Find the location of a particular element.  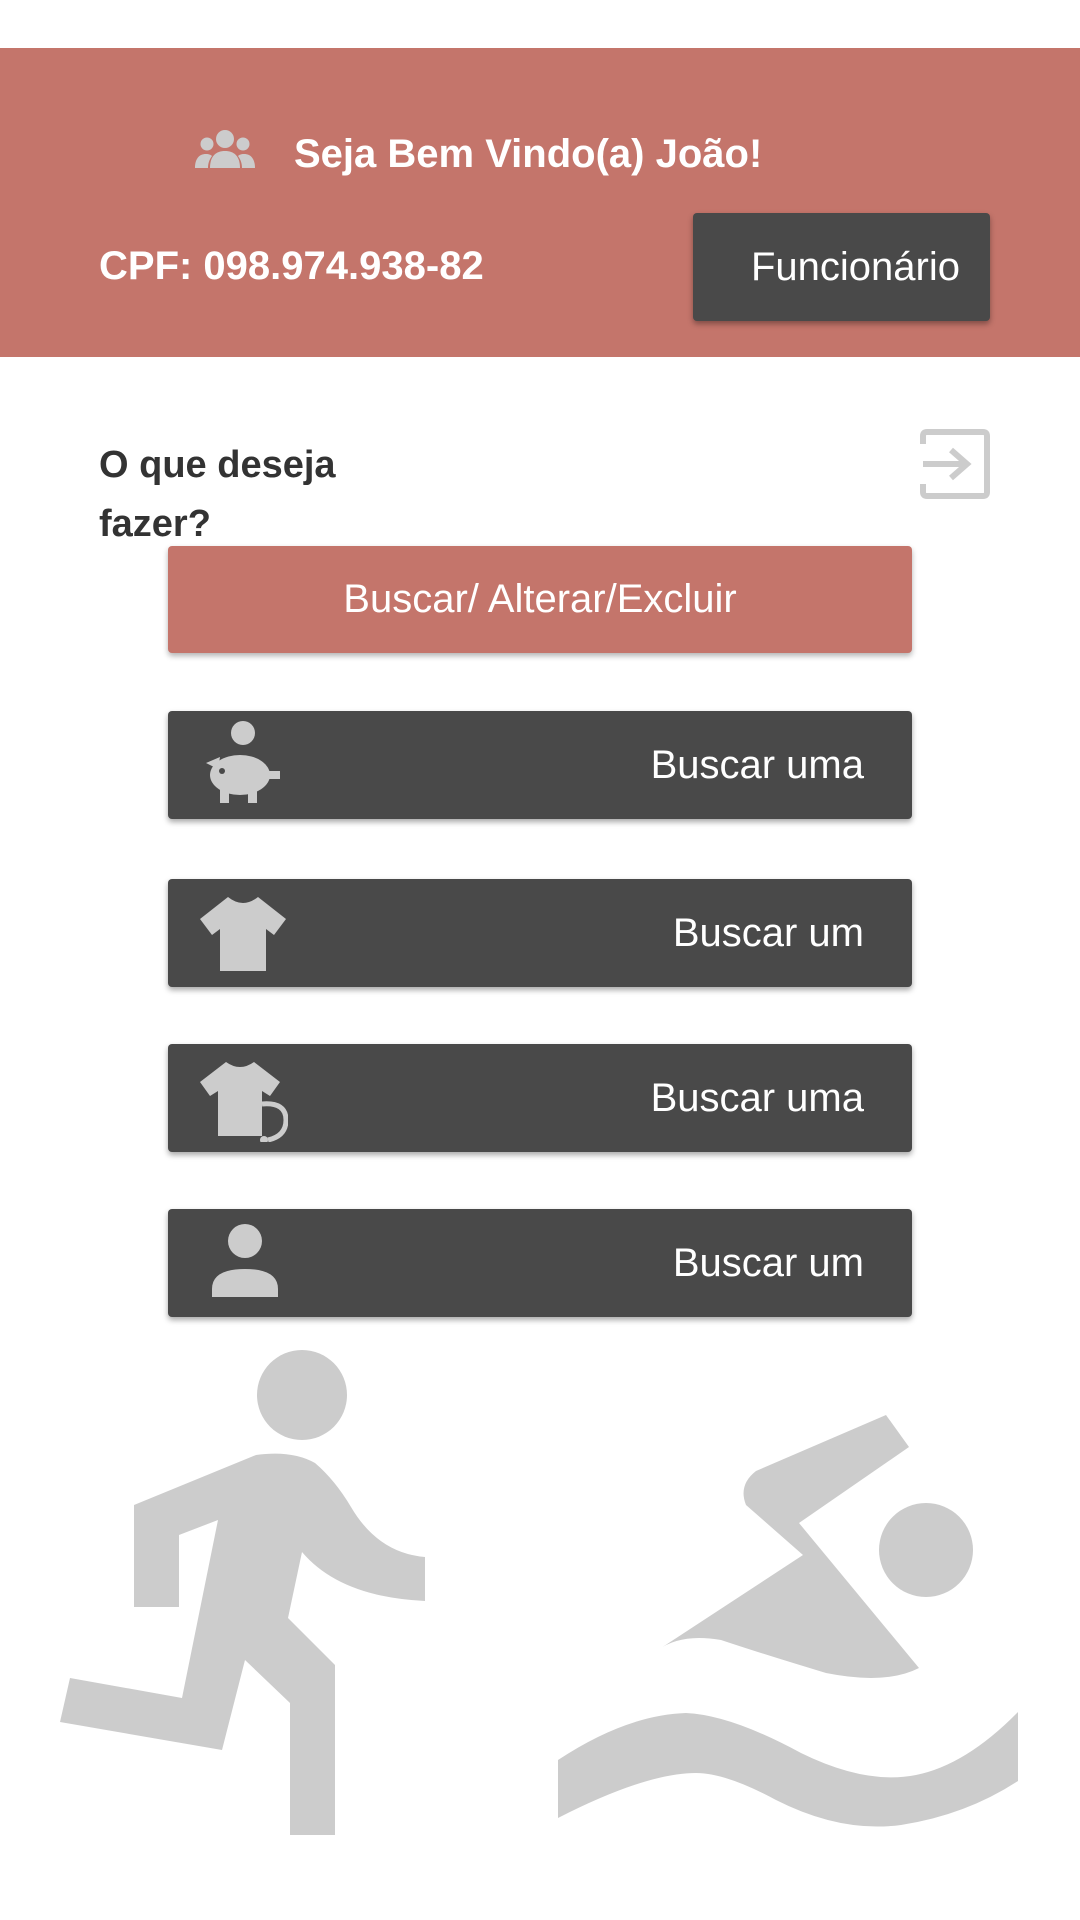

tshirt-icon is located at coordinates (243, 934).